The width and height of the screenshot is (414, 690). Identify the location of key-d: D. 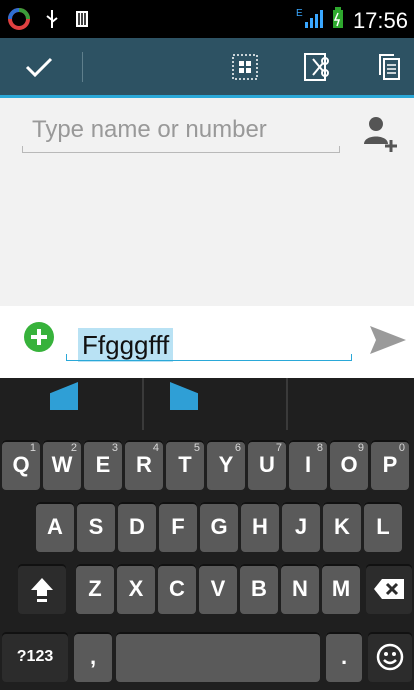
(137, 527).